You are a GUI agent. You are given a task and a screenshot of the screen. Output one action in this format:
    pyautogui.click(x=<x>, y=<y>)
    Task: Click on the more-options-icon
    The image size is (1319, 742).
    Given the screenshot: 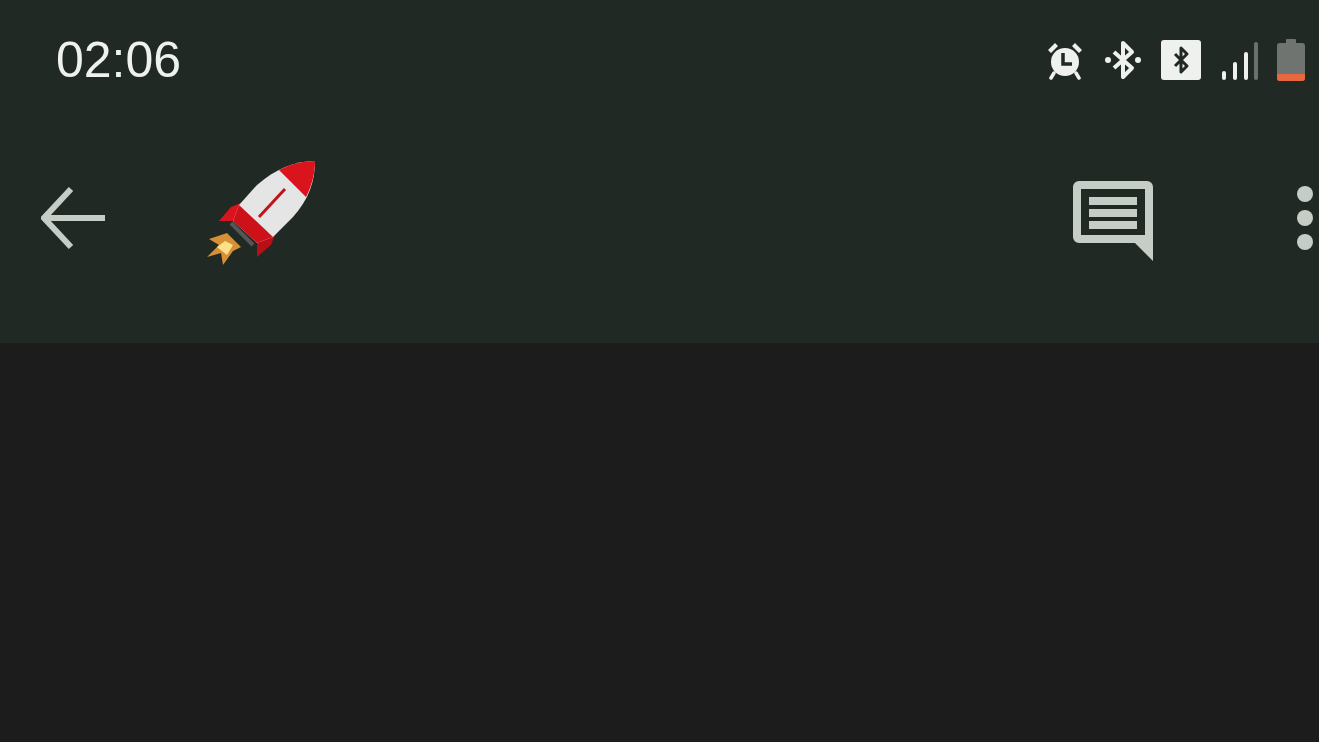 What is the action you would take?
    pyautogui.click(x=1305, y=217)
    